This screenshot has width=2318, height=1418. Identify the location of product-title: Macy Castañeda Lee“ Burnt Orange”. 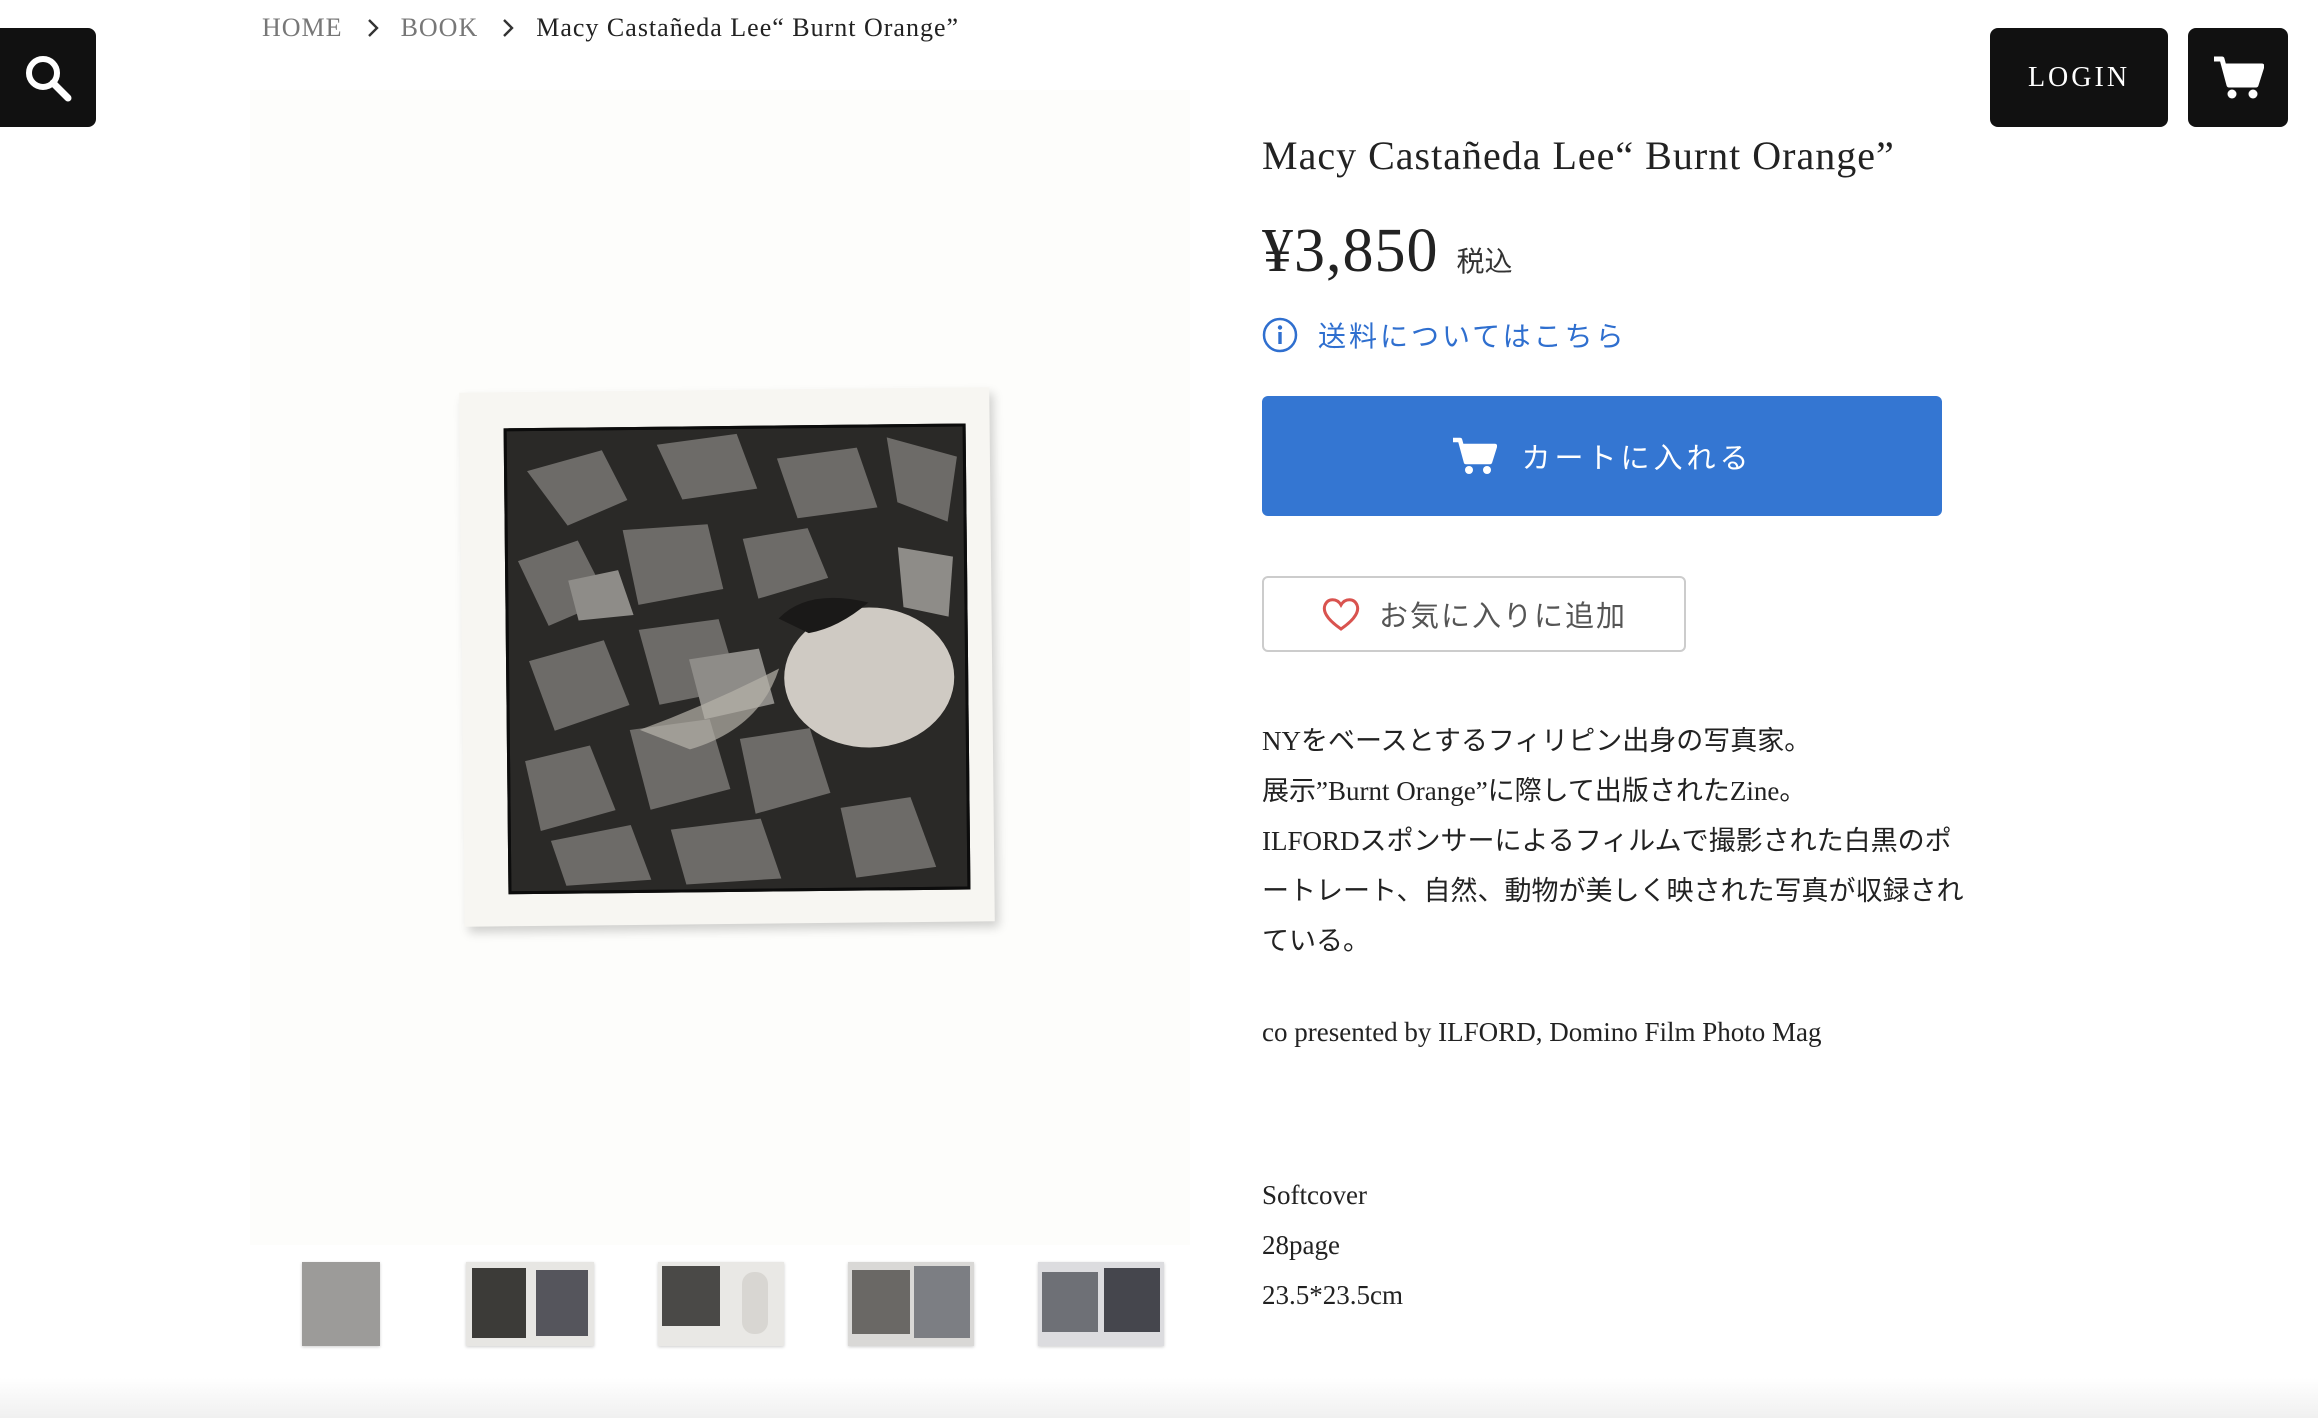
(1578, 155).